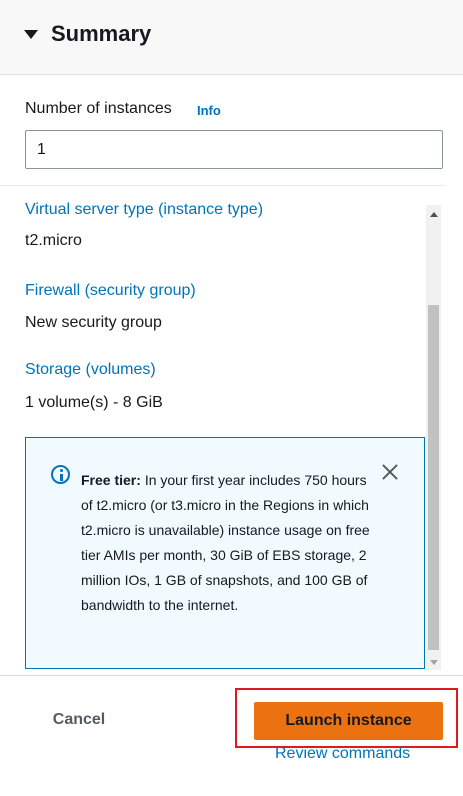 The width and height of the screenshot is (463, 796). I want to click on footer-divider, so click(231, 675).